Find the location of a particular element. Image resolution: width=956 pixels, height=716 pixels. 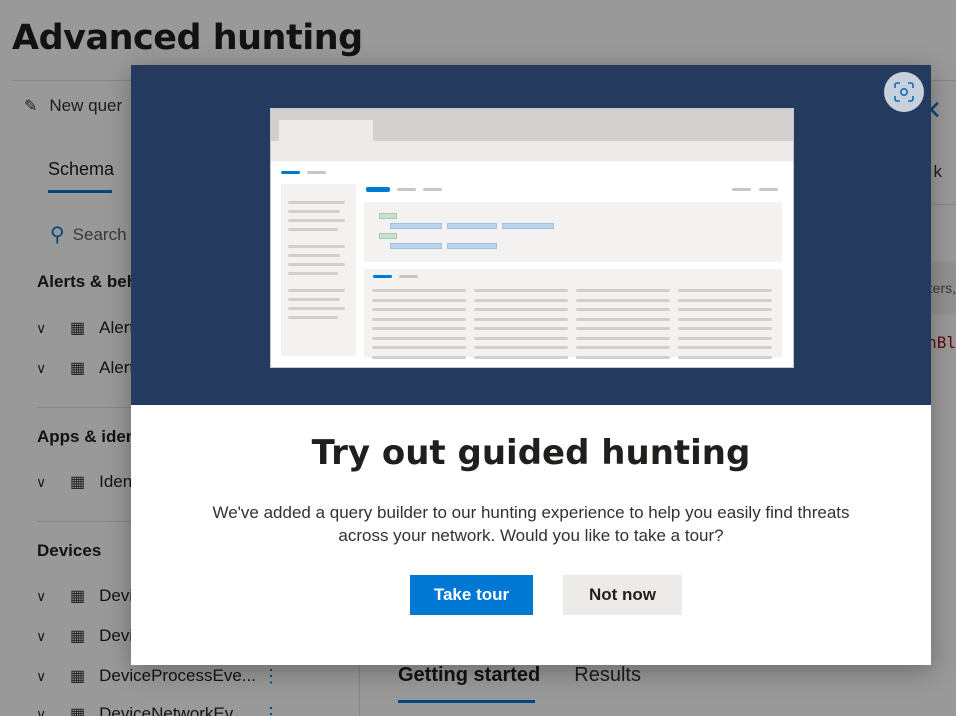

illustration-band is located at coordinates (532, 151).